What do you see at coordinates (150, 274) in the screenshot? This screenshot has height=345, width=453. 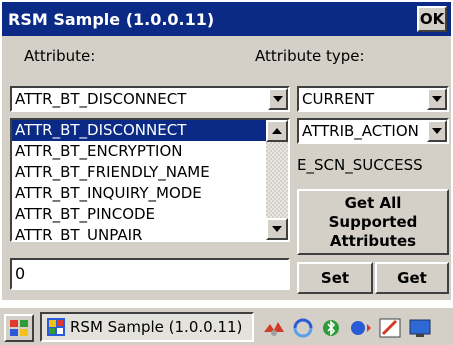 I see `value-input: 0` at bounding box center [150, 274].